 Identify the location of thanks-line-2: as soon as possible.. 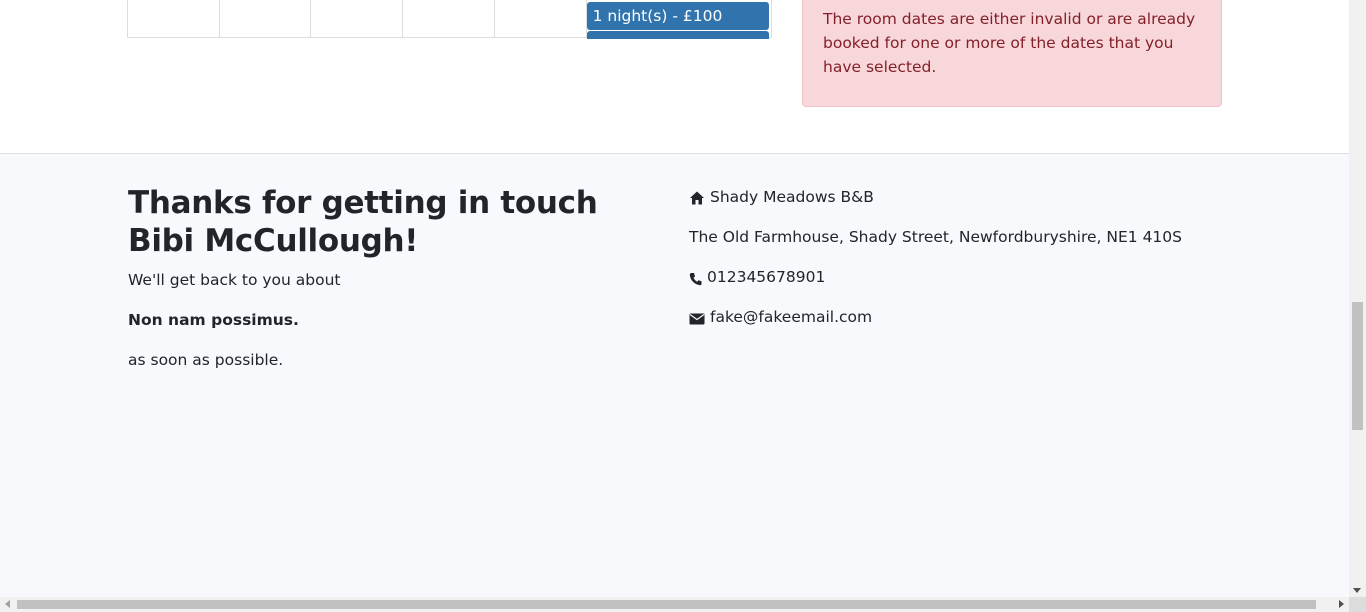
(206, 360).